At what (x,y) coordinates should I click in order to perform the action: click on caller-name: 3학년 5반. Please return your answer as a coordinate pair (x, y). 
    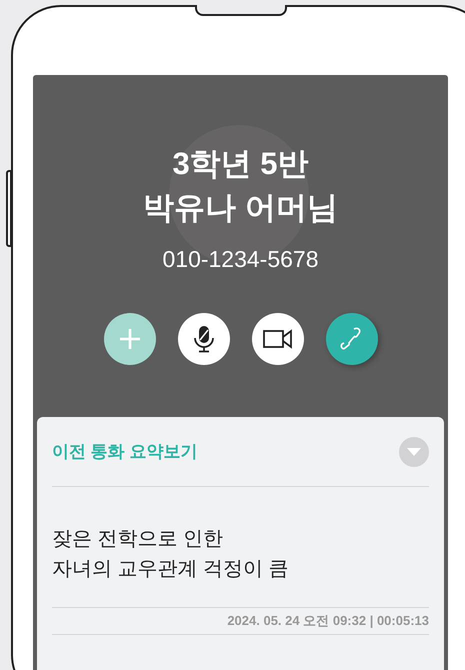
    Looking at the image, I should click on (240, 164).